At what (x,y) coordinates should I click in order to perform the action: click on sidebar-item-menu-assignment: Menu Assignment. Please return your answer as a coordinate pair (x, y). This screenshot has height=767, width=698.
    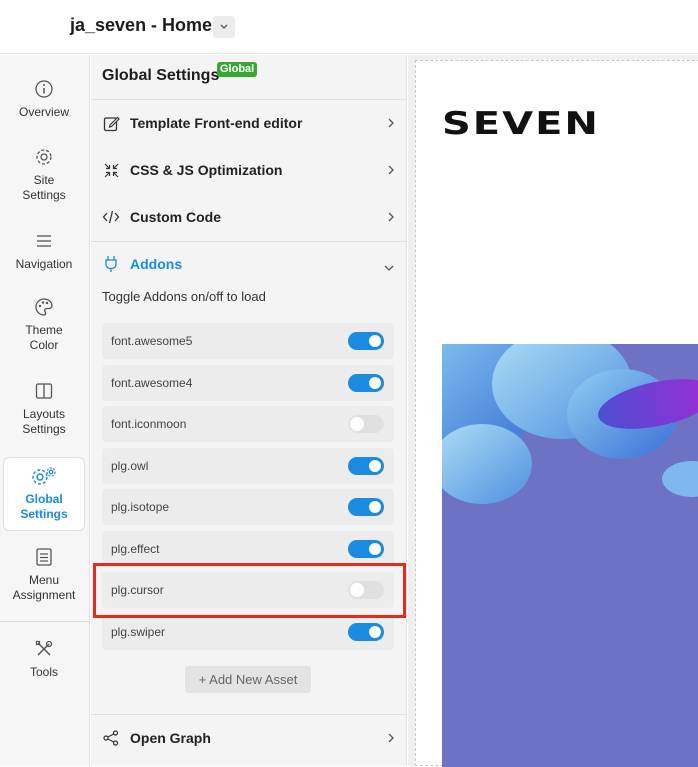
    Looking at the image, I should click on (44, 575).